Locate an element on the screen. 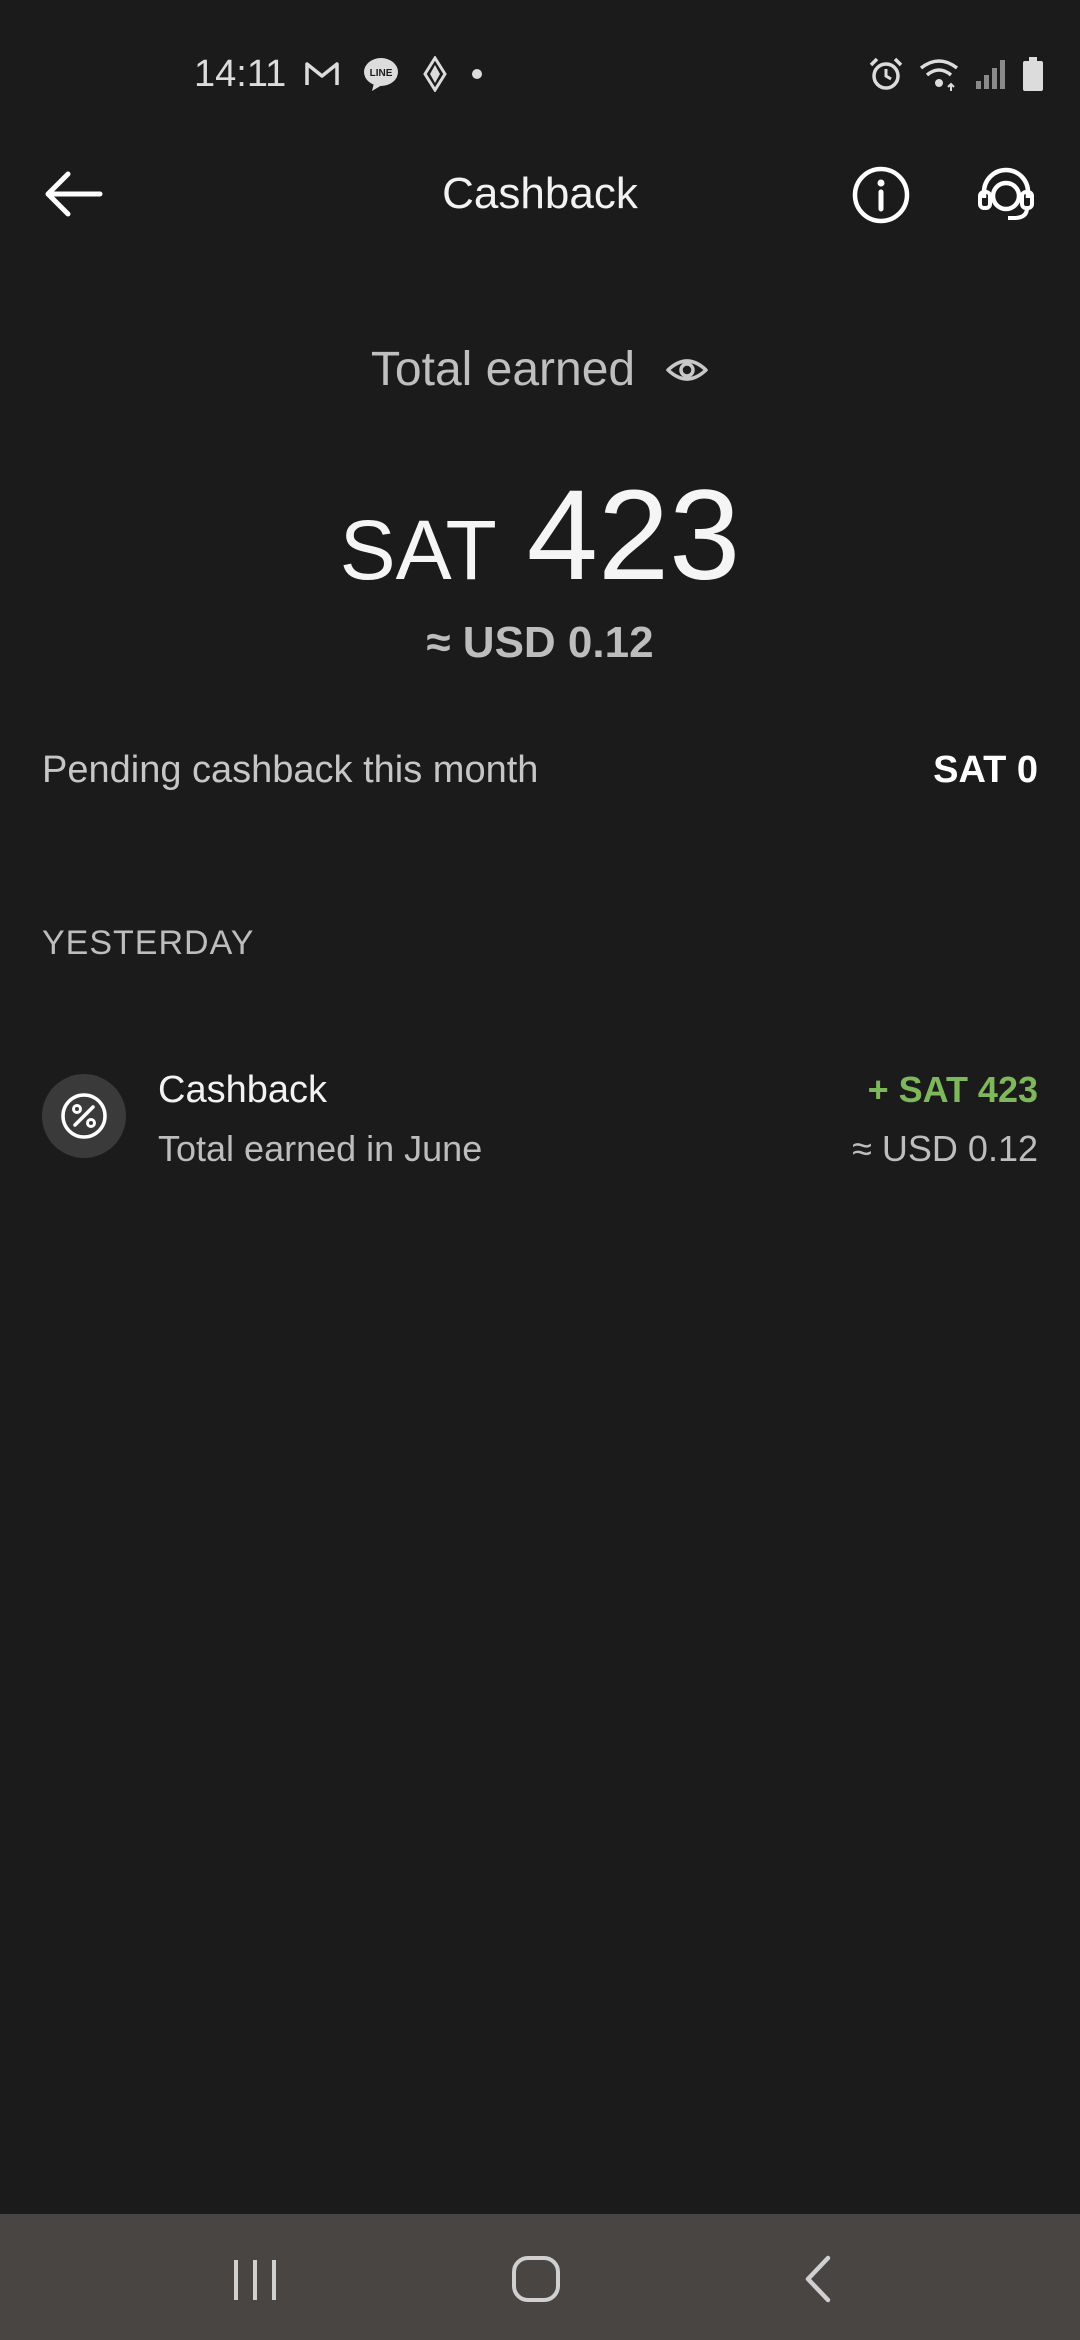  status-icons-left: LINE is located at coordinates (394, 74).